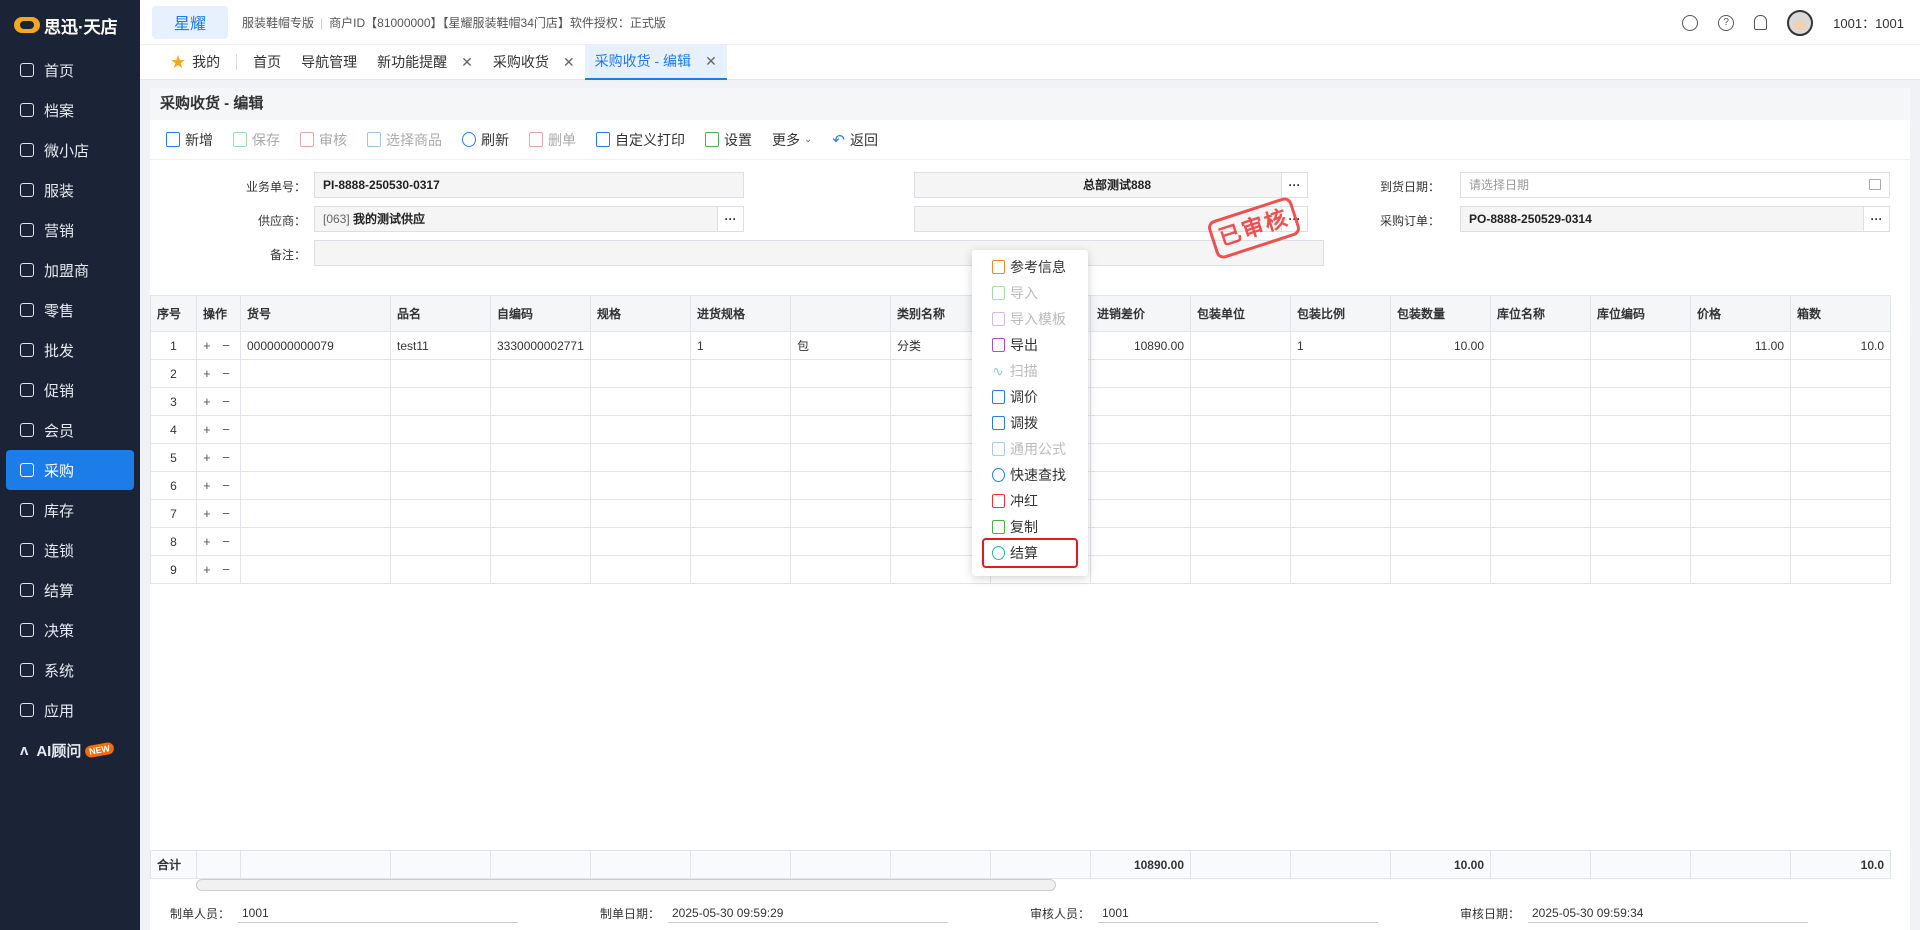  What do you see at coordinates (70, 750) in the screenshot?
I see `sidebar-item-ai-advisor: ʌ AI顾问 NEW` at bounding box center [70, 750].